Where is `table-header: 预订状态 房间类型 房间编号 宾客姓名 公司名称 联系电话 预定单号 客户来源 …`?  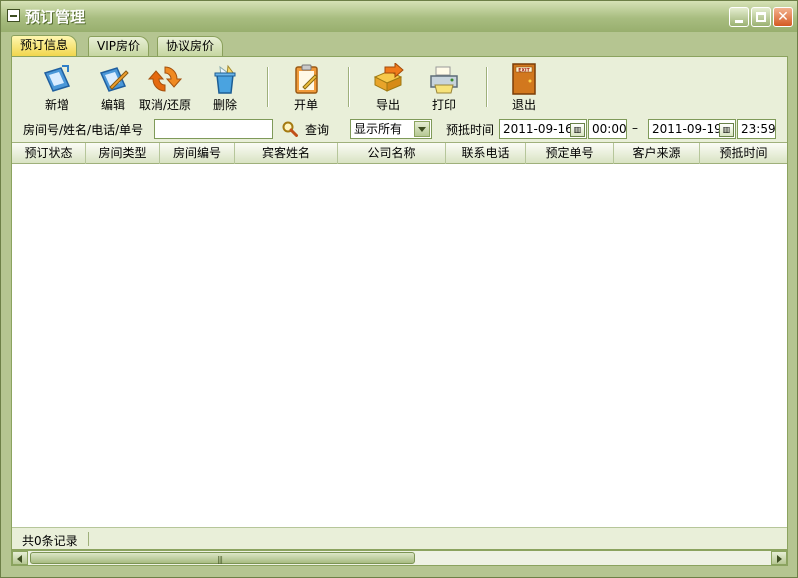
table-header: 预订状态 房间类型 房间编号 宾客姓名 公司名称 联系电话 预定单号 客户来源 … is located at coordinates (399, 153).